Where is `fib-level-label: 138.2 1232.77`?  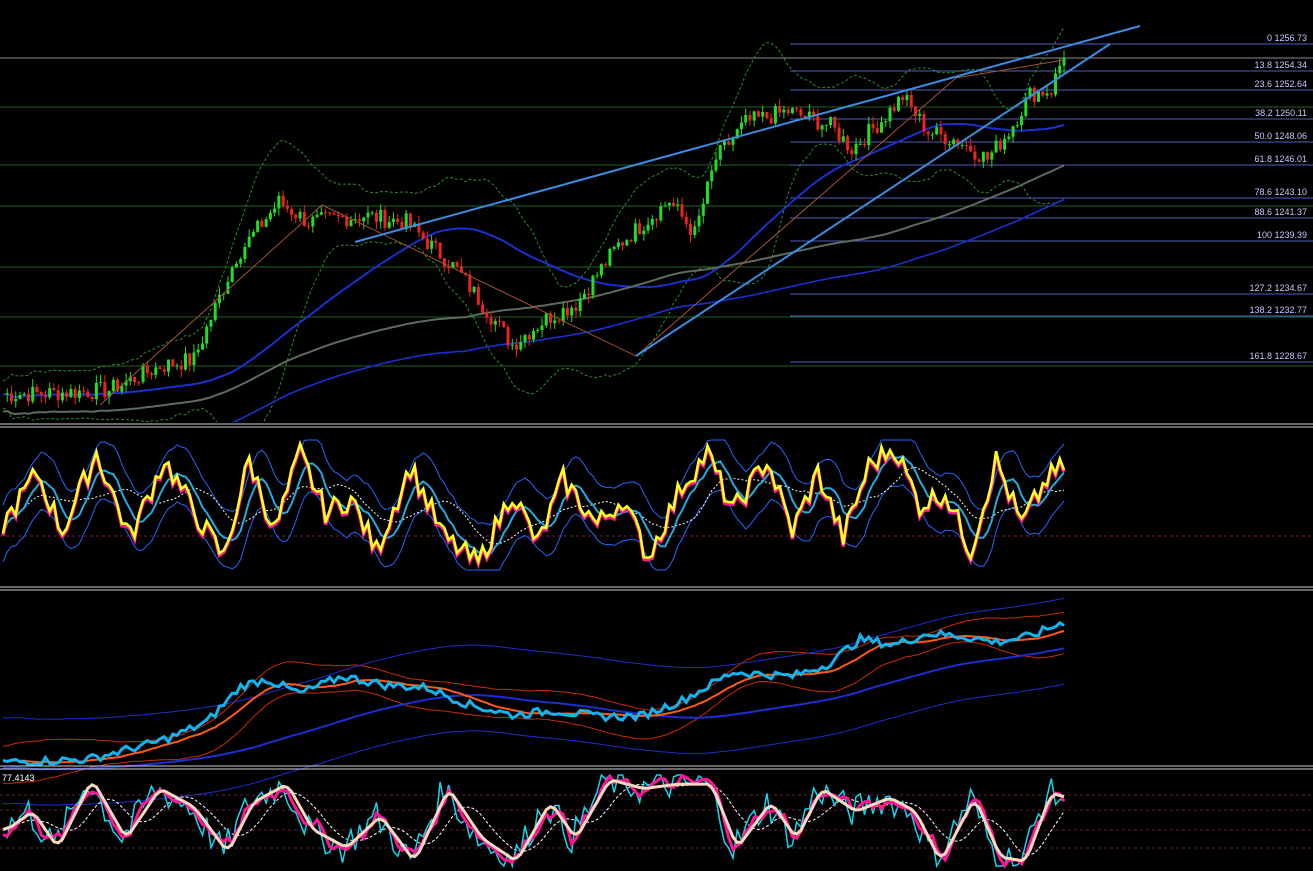
fib-level-label: 138.2 1232.77 is located at coordinates (1278, 310).